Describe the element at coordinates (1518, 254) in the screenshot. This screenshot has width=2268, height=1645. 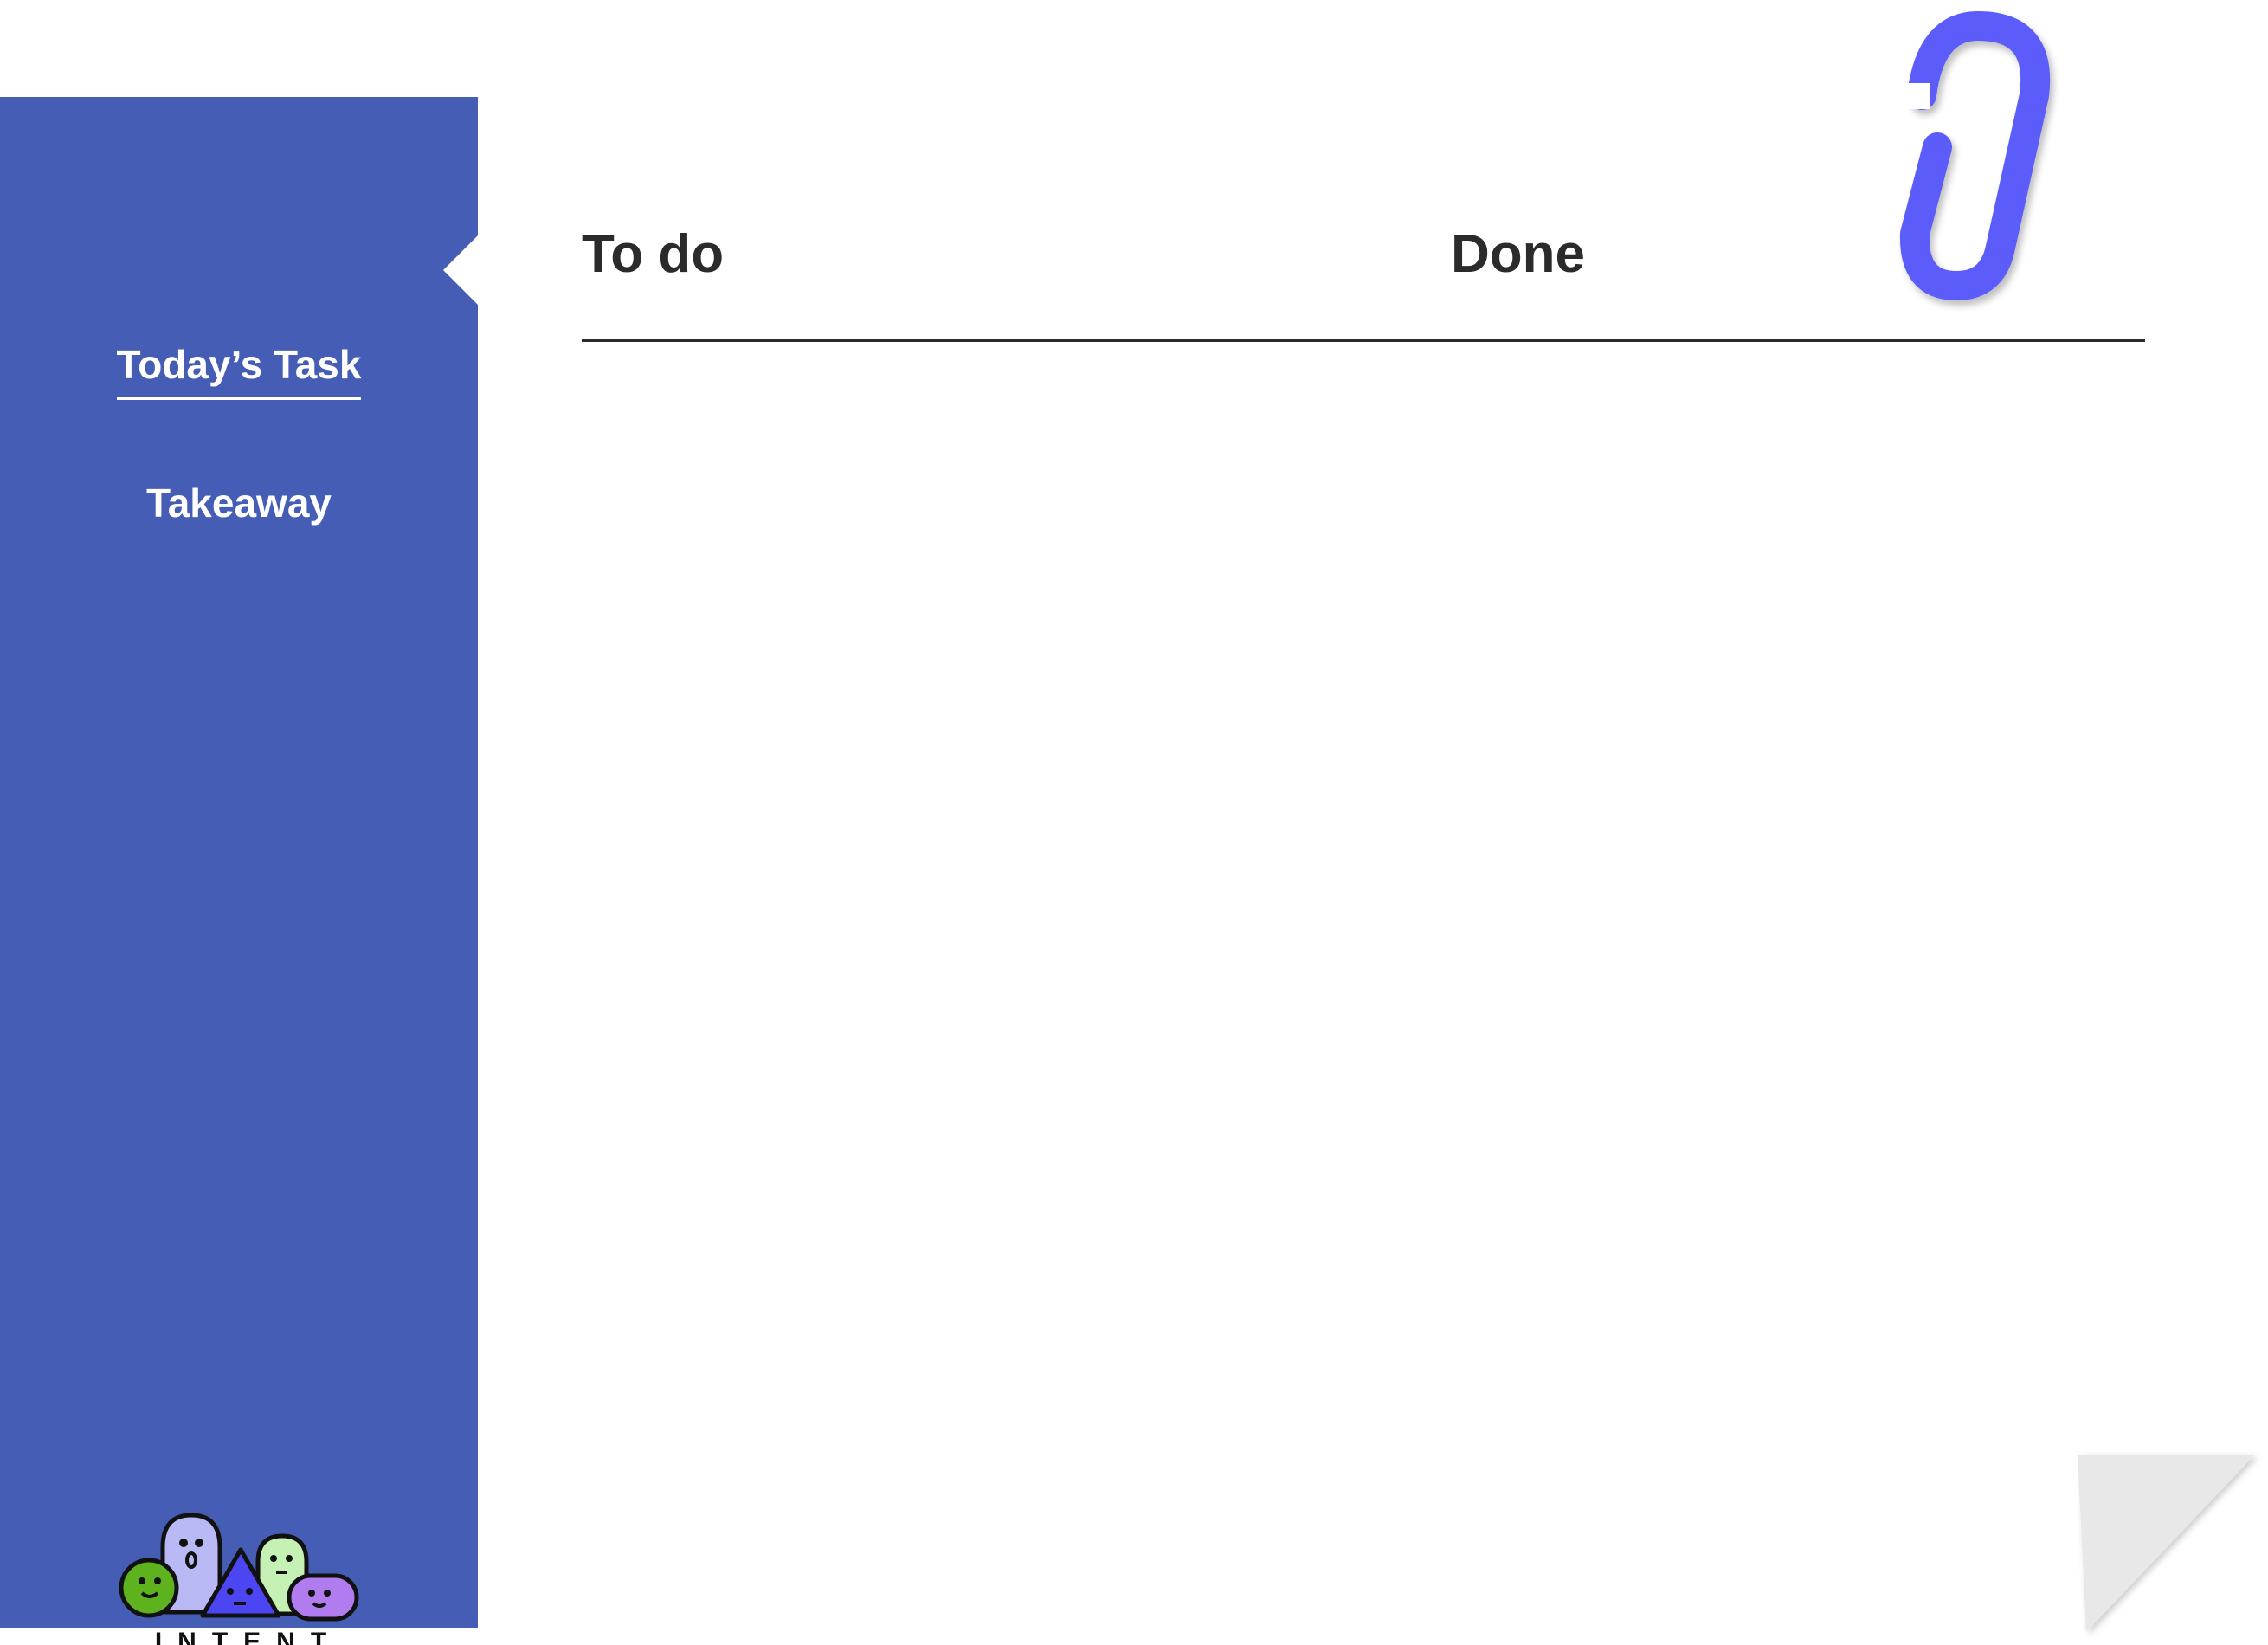
I see `column-header-done: Done` at that location.